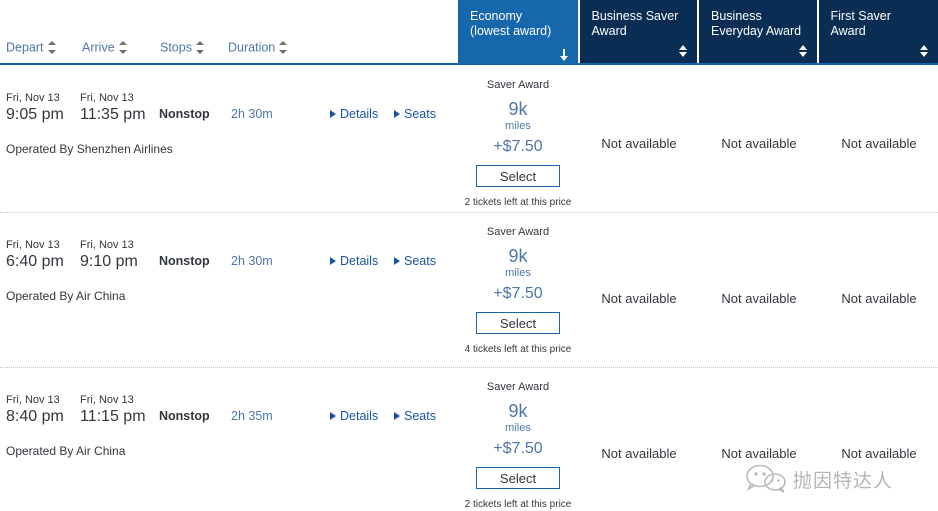 Image resolution: width=938 pixels, height=511 pixels. I want to click on tab-business-saver-award: Business Saver Award, so click(638, 32).